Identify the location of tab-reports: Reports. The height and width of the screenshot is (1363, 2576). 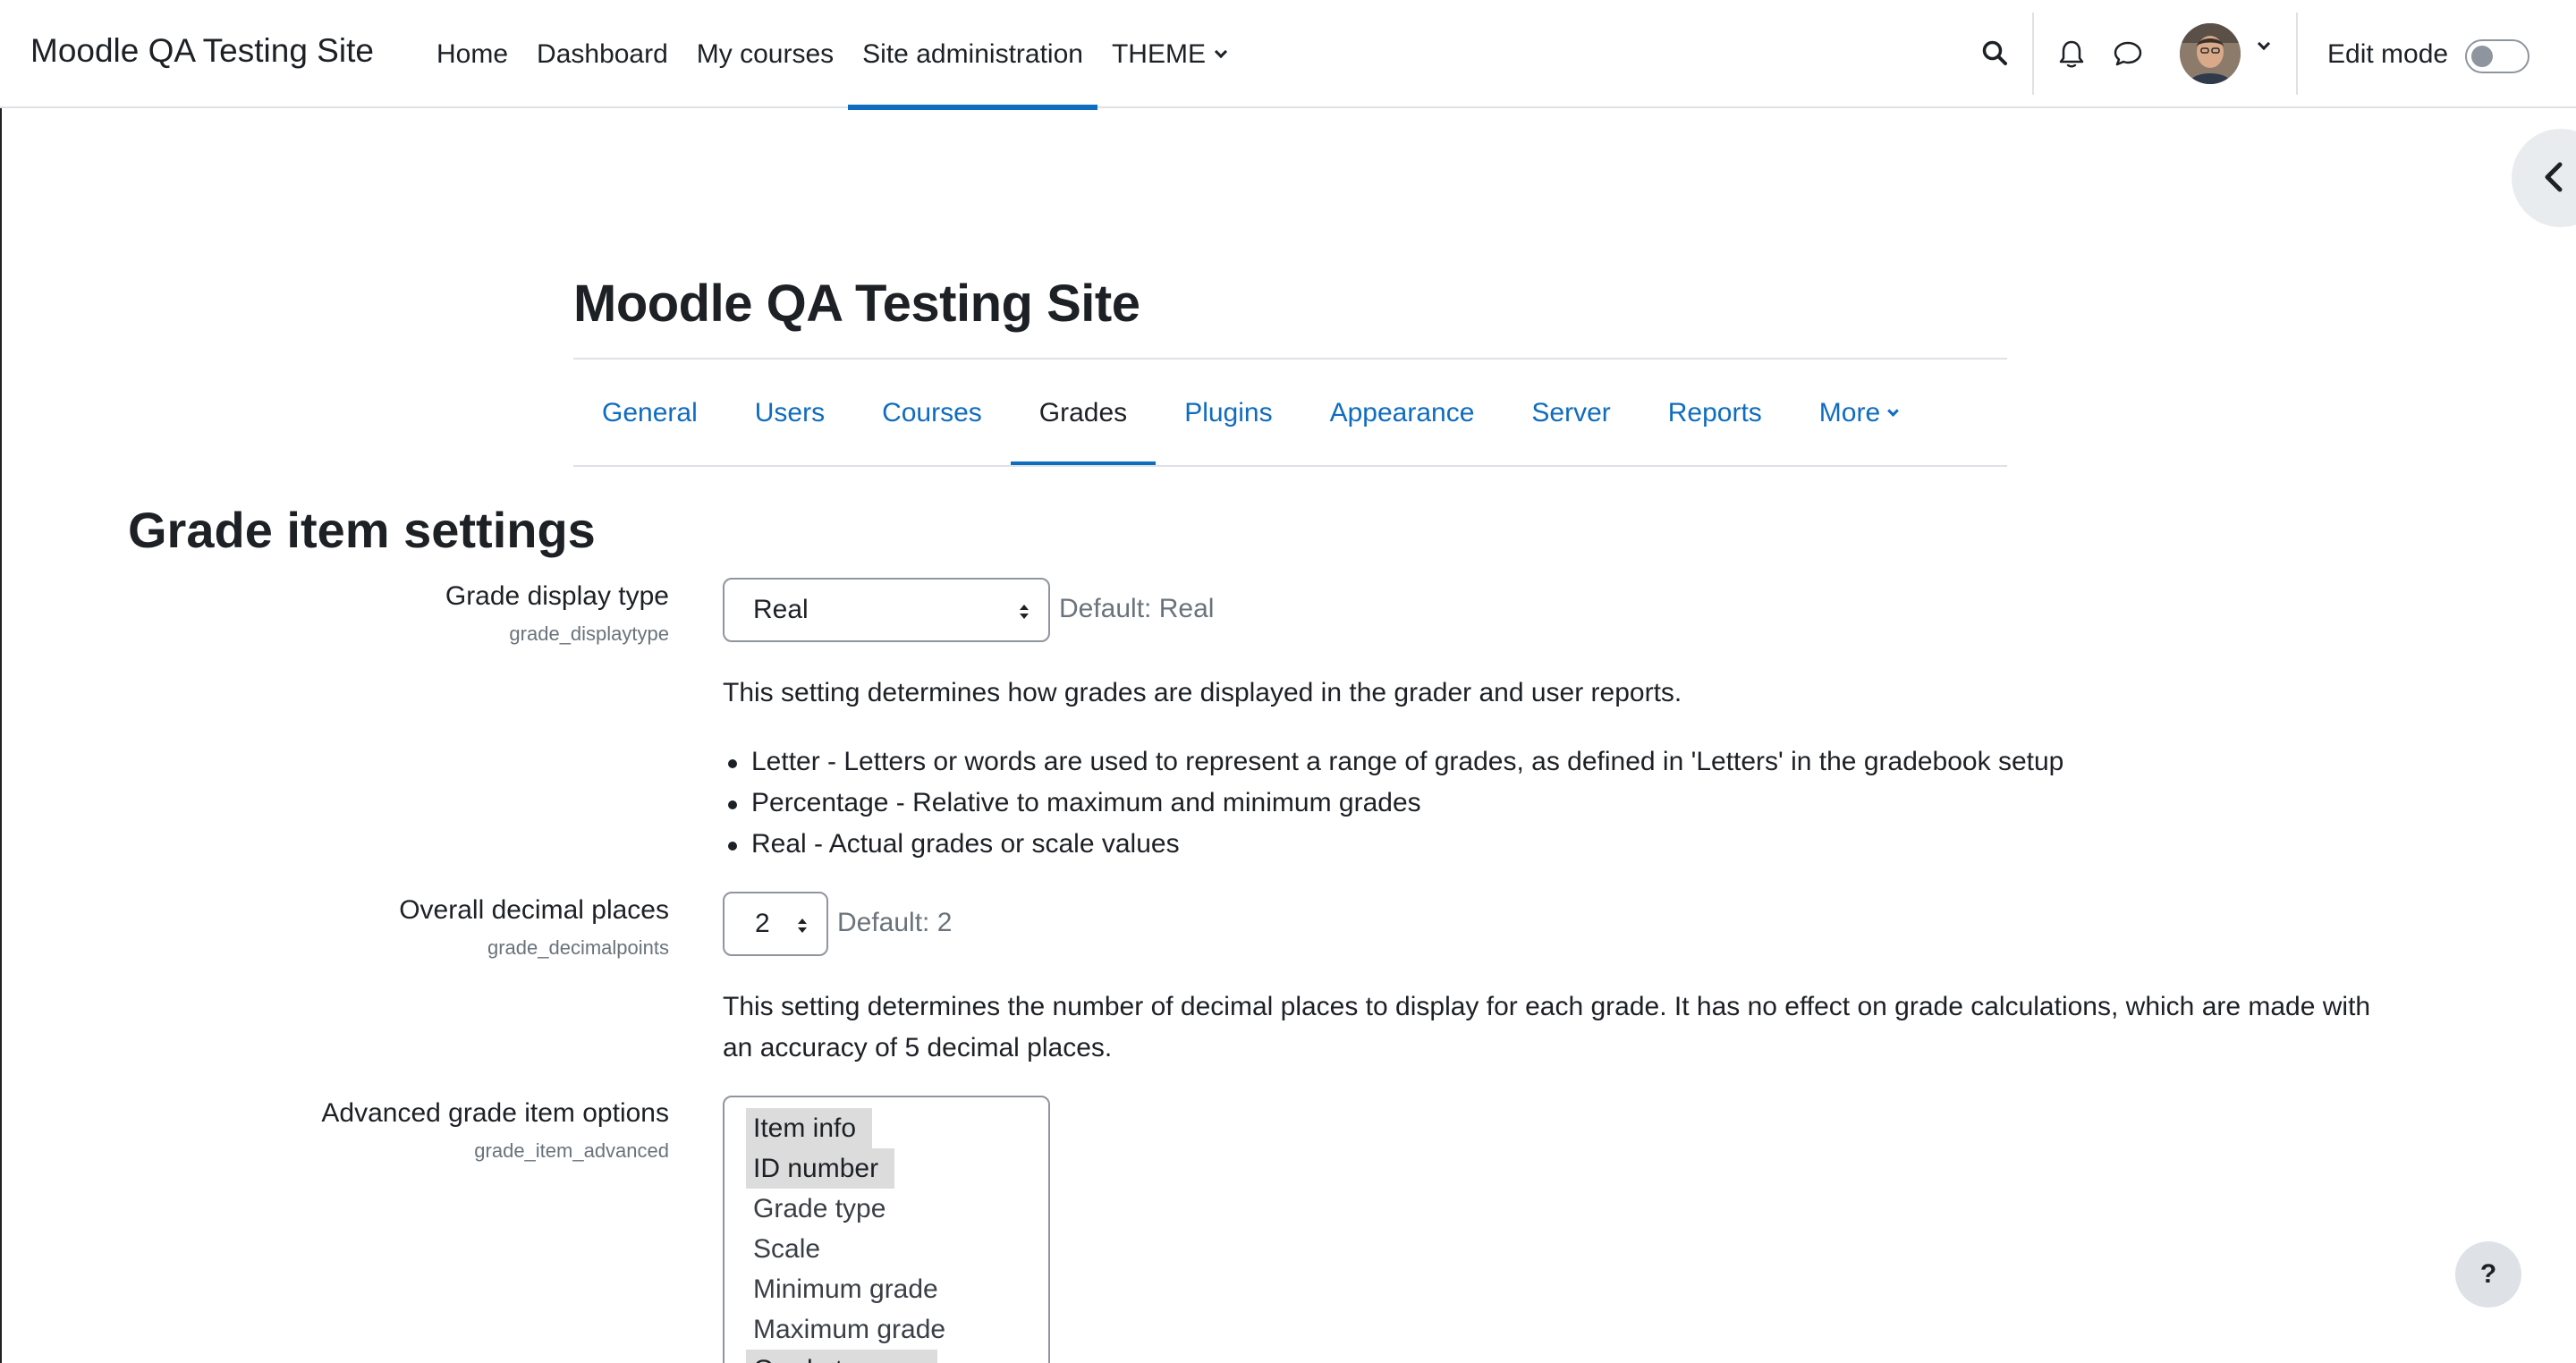
(1715, 414).